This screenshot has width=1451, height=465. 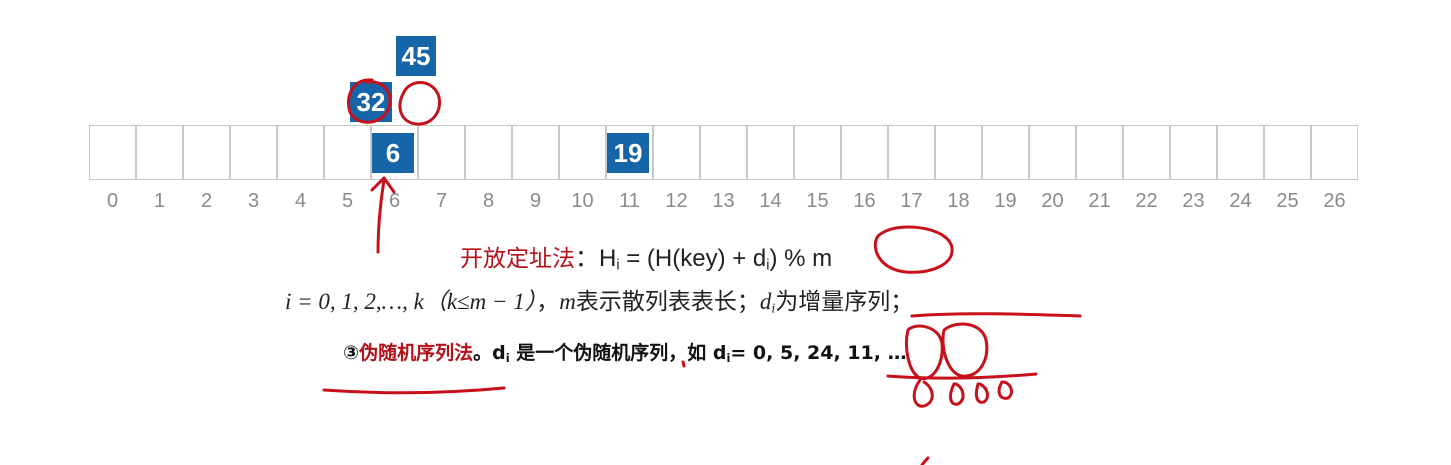 I want to click on method-period: 。, so click(x=483, y=353).